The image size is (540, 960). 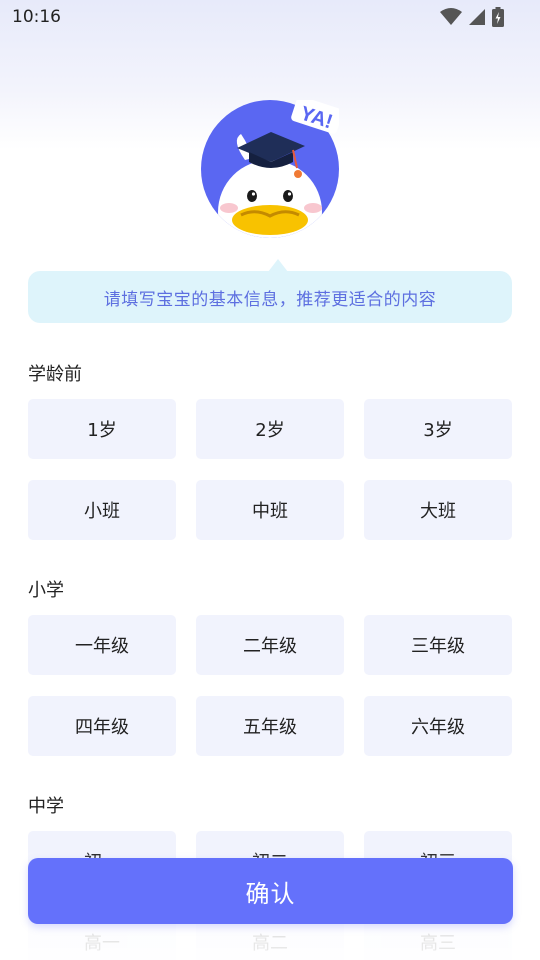 What do you see at coordinates (438, 645) in the screenshot?
I see `option-grade-3: 三年级` at bounding box center [438, 645].